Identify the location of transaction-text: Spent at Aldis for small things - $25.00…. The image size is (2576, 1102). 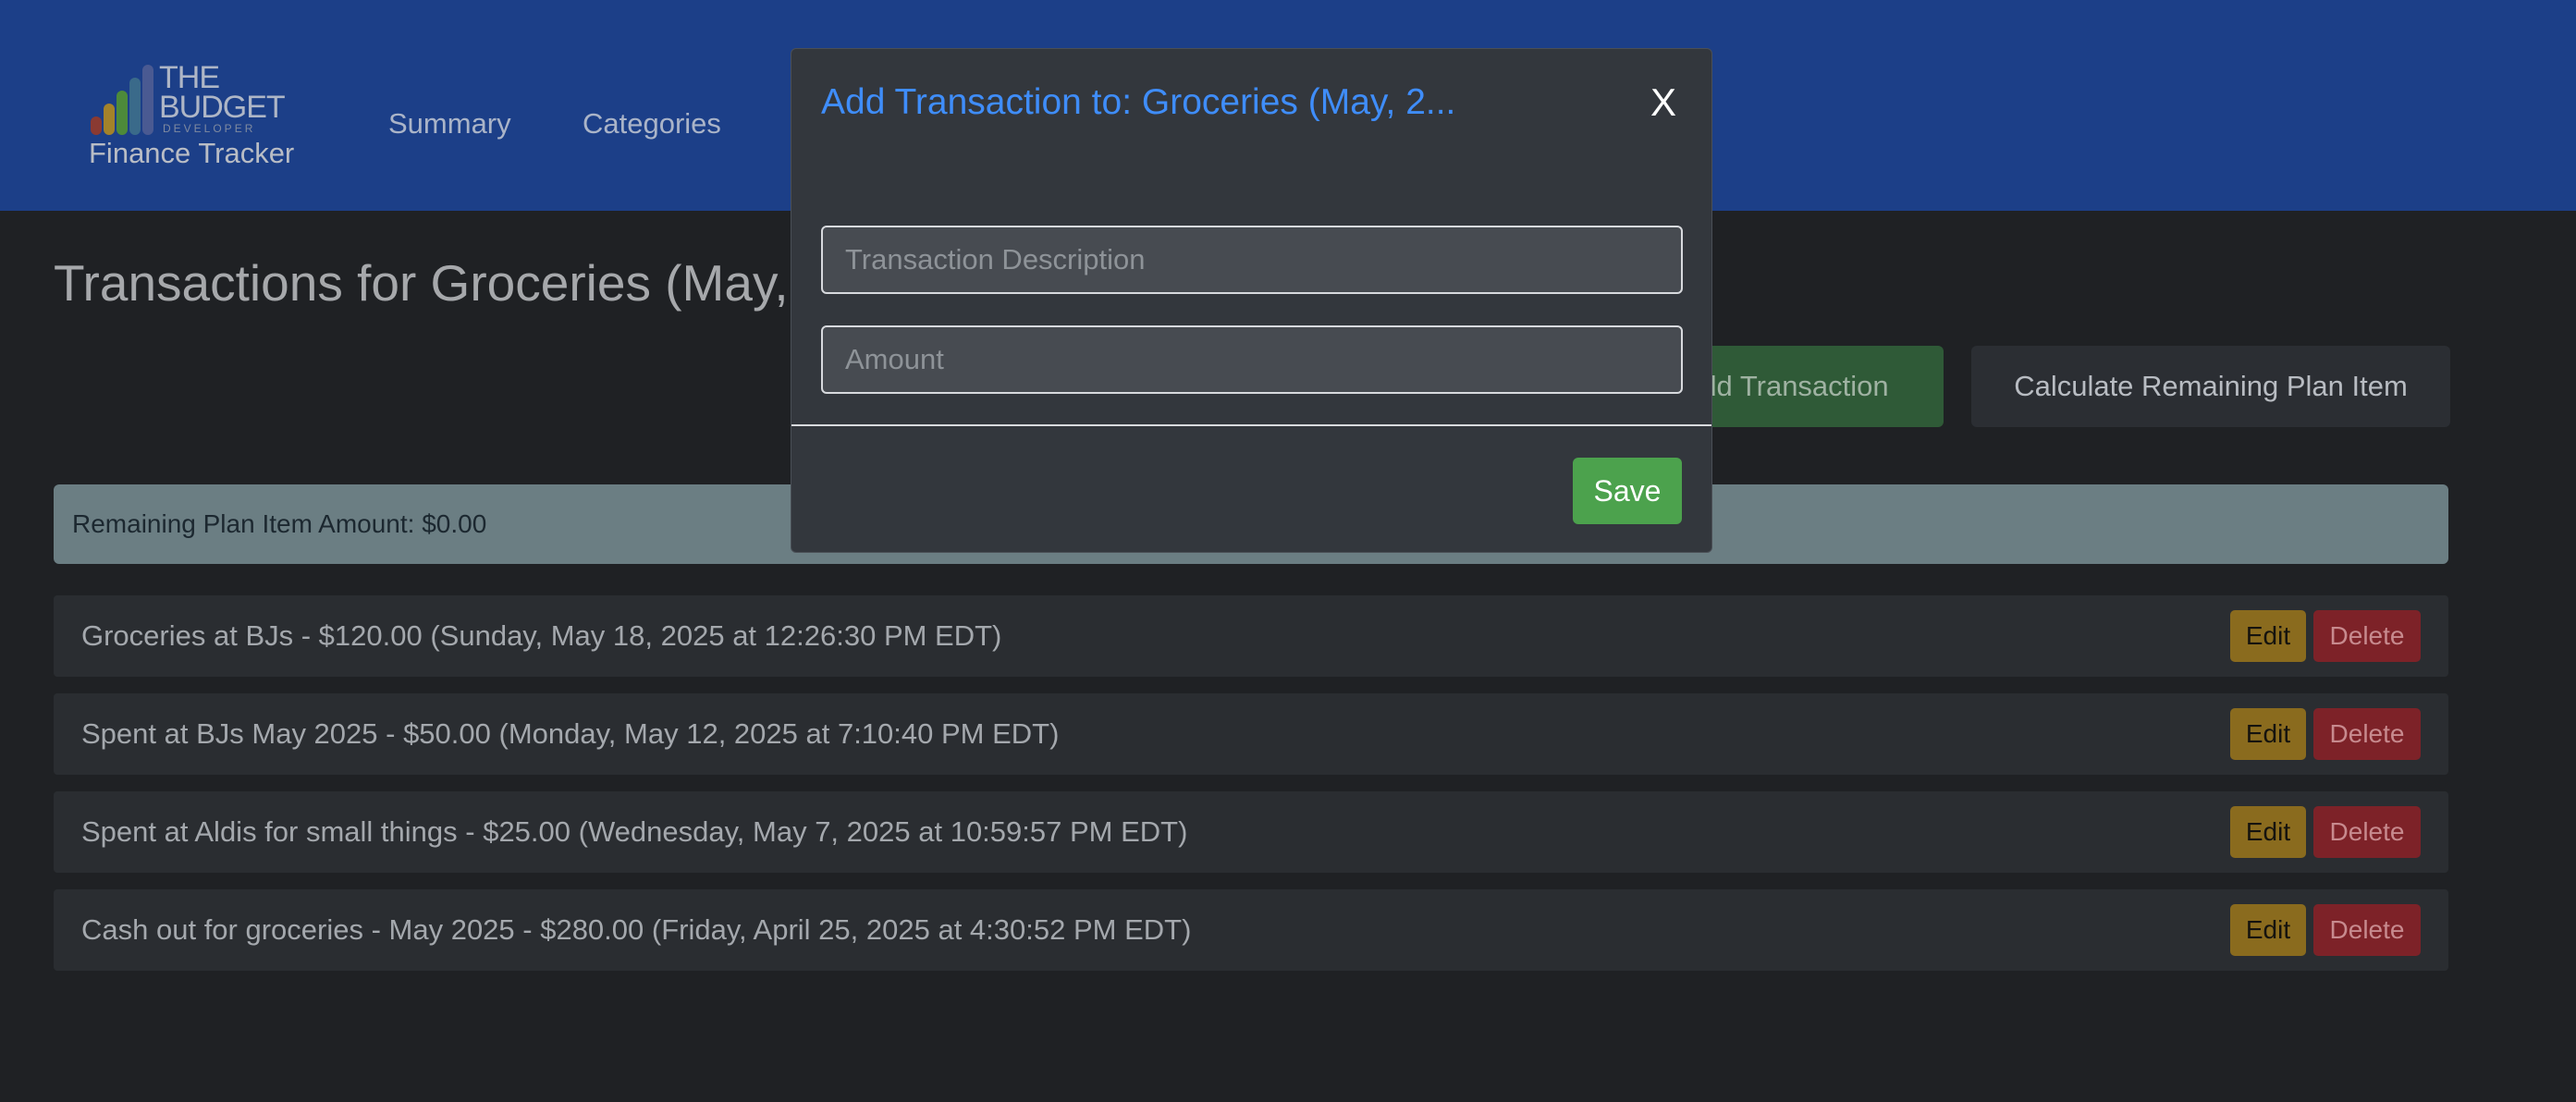
(634, 832).